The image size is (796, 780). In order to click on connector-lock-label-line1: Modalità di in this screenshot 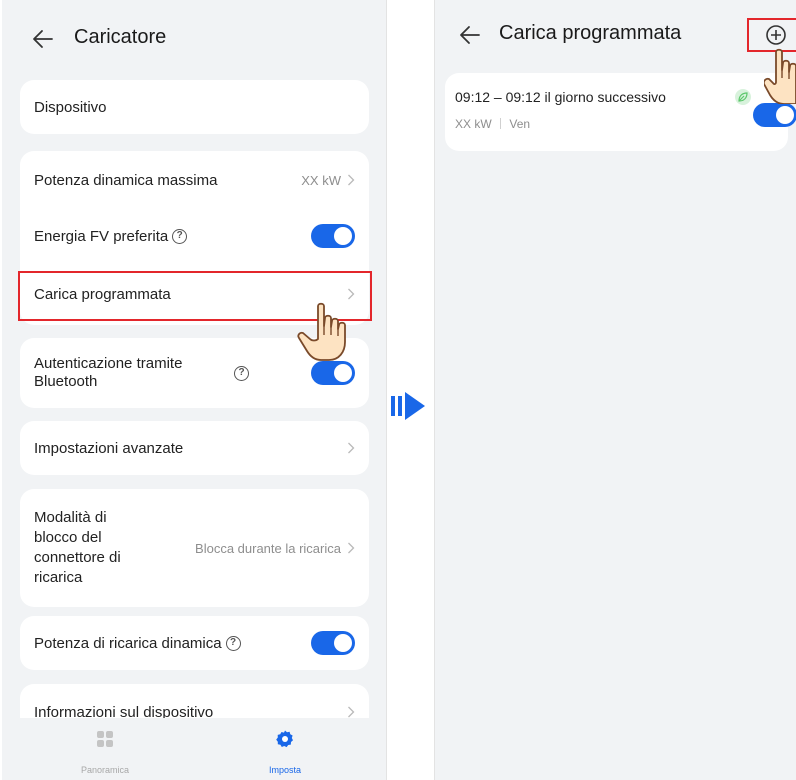, I will do `click(70, 517)`.